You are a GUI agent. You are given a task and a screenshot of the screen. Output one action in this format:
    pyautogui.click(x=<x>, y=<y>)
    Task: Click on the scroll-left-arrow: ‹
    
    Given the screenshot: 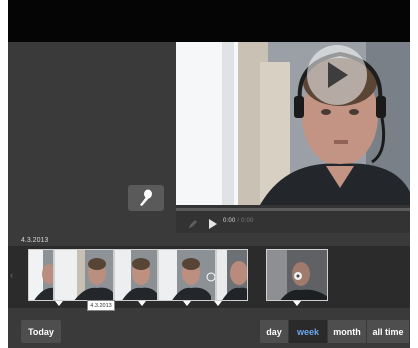 What is the action you would take?
    pyautogui.click(x=13, y=276)
    